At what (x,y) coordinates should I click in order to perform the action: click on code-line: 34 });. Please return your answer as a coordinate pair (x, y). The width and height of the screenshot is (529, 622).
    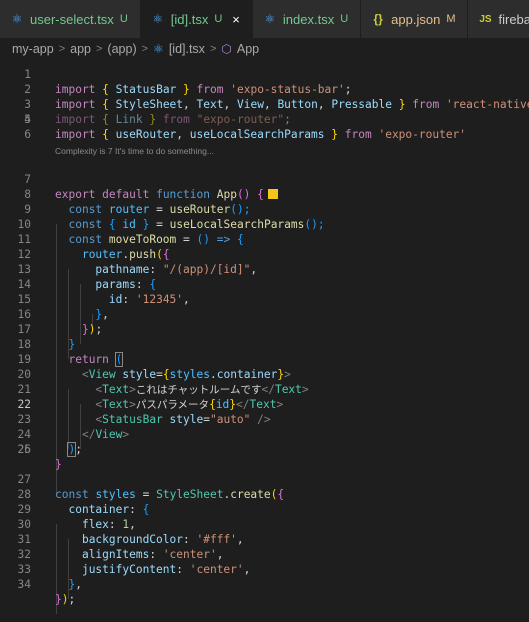
    Looking at the image, I should click on (46, 592).